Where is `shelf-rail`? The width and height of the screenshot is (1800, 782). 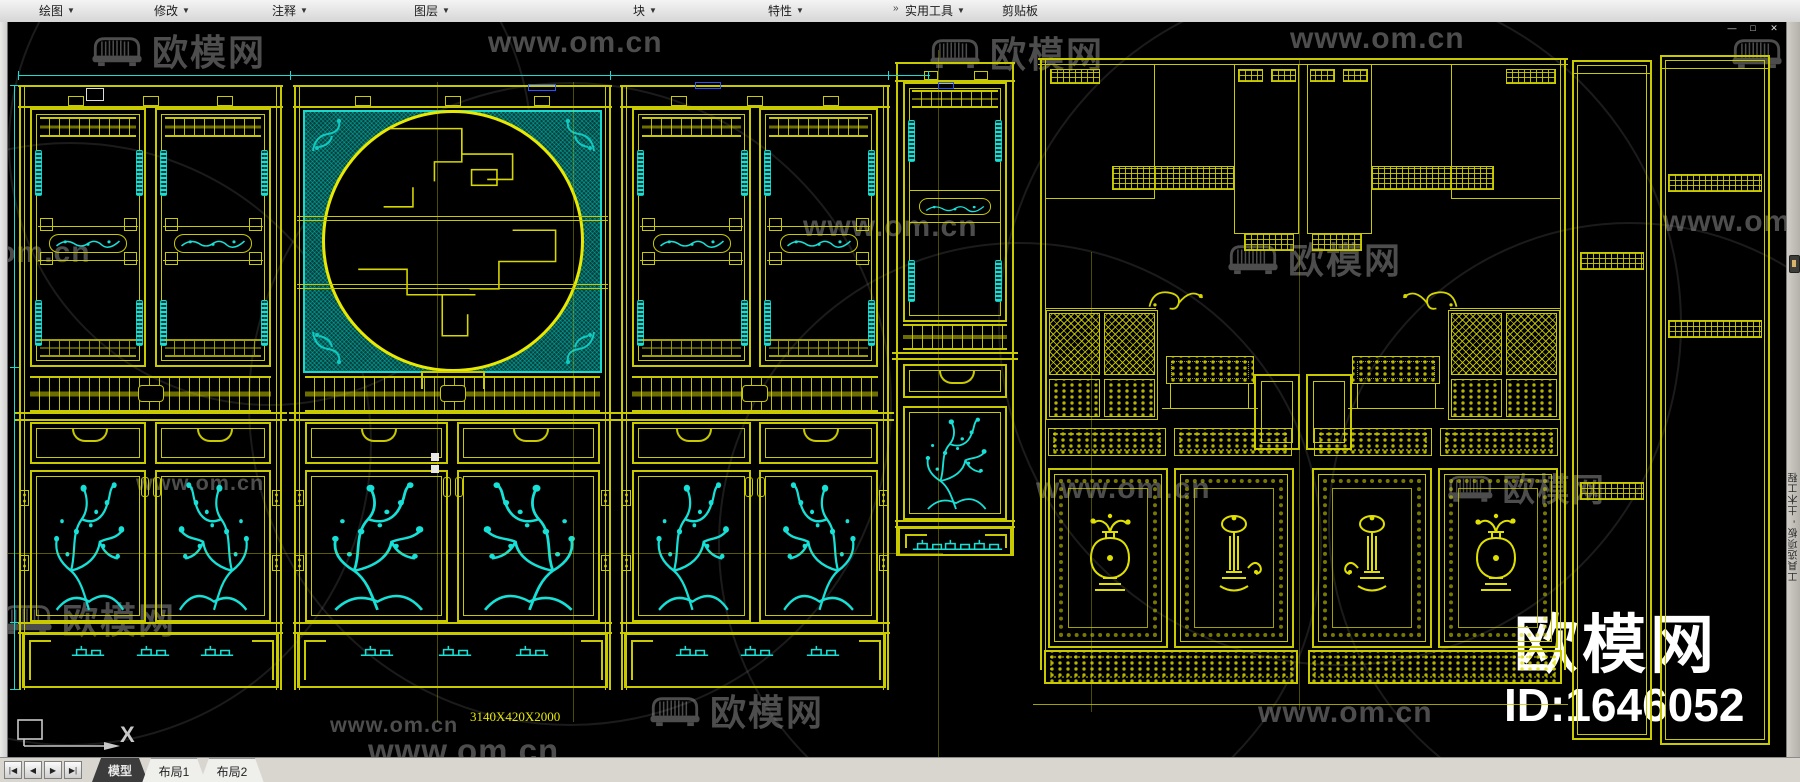 shelf-rail is located at coordinates (452, 218).